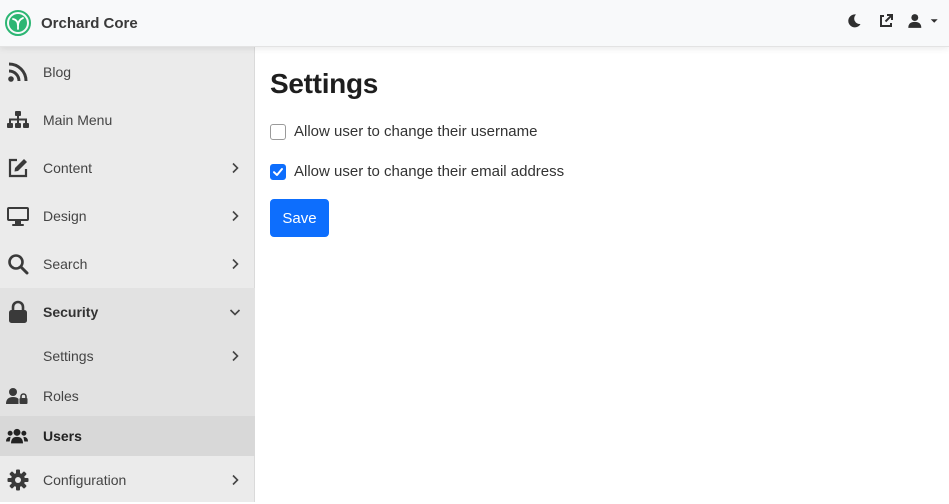  Describe the element at coordinates (85, 480) in the screenshot. I see `sidebar-item-label: Configuration` at that location.